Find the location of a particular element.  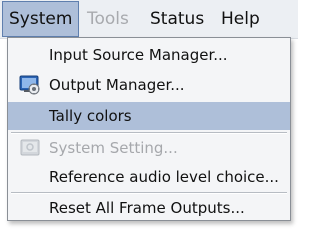

menu-item-tally-colors: Tally colors is located at coordinates (149, 116).